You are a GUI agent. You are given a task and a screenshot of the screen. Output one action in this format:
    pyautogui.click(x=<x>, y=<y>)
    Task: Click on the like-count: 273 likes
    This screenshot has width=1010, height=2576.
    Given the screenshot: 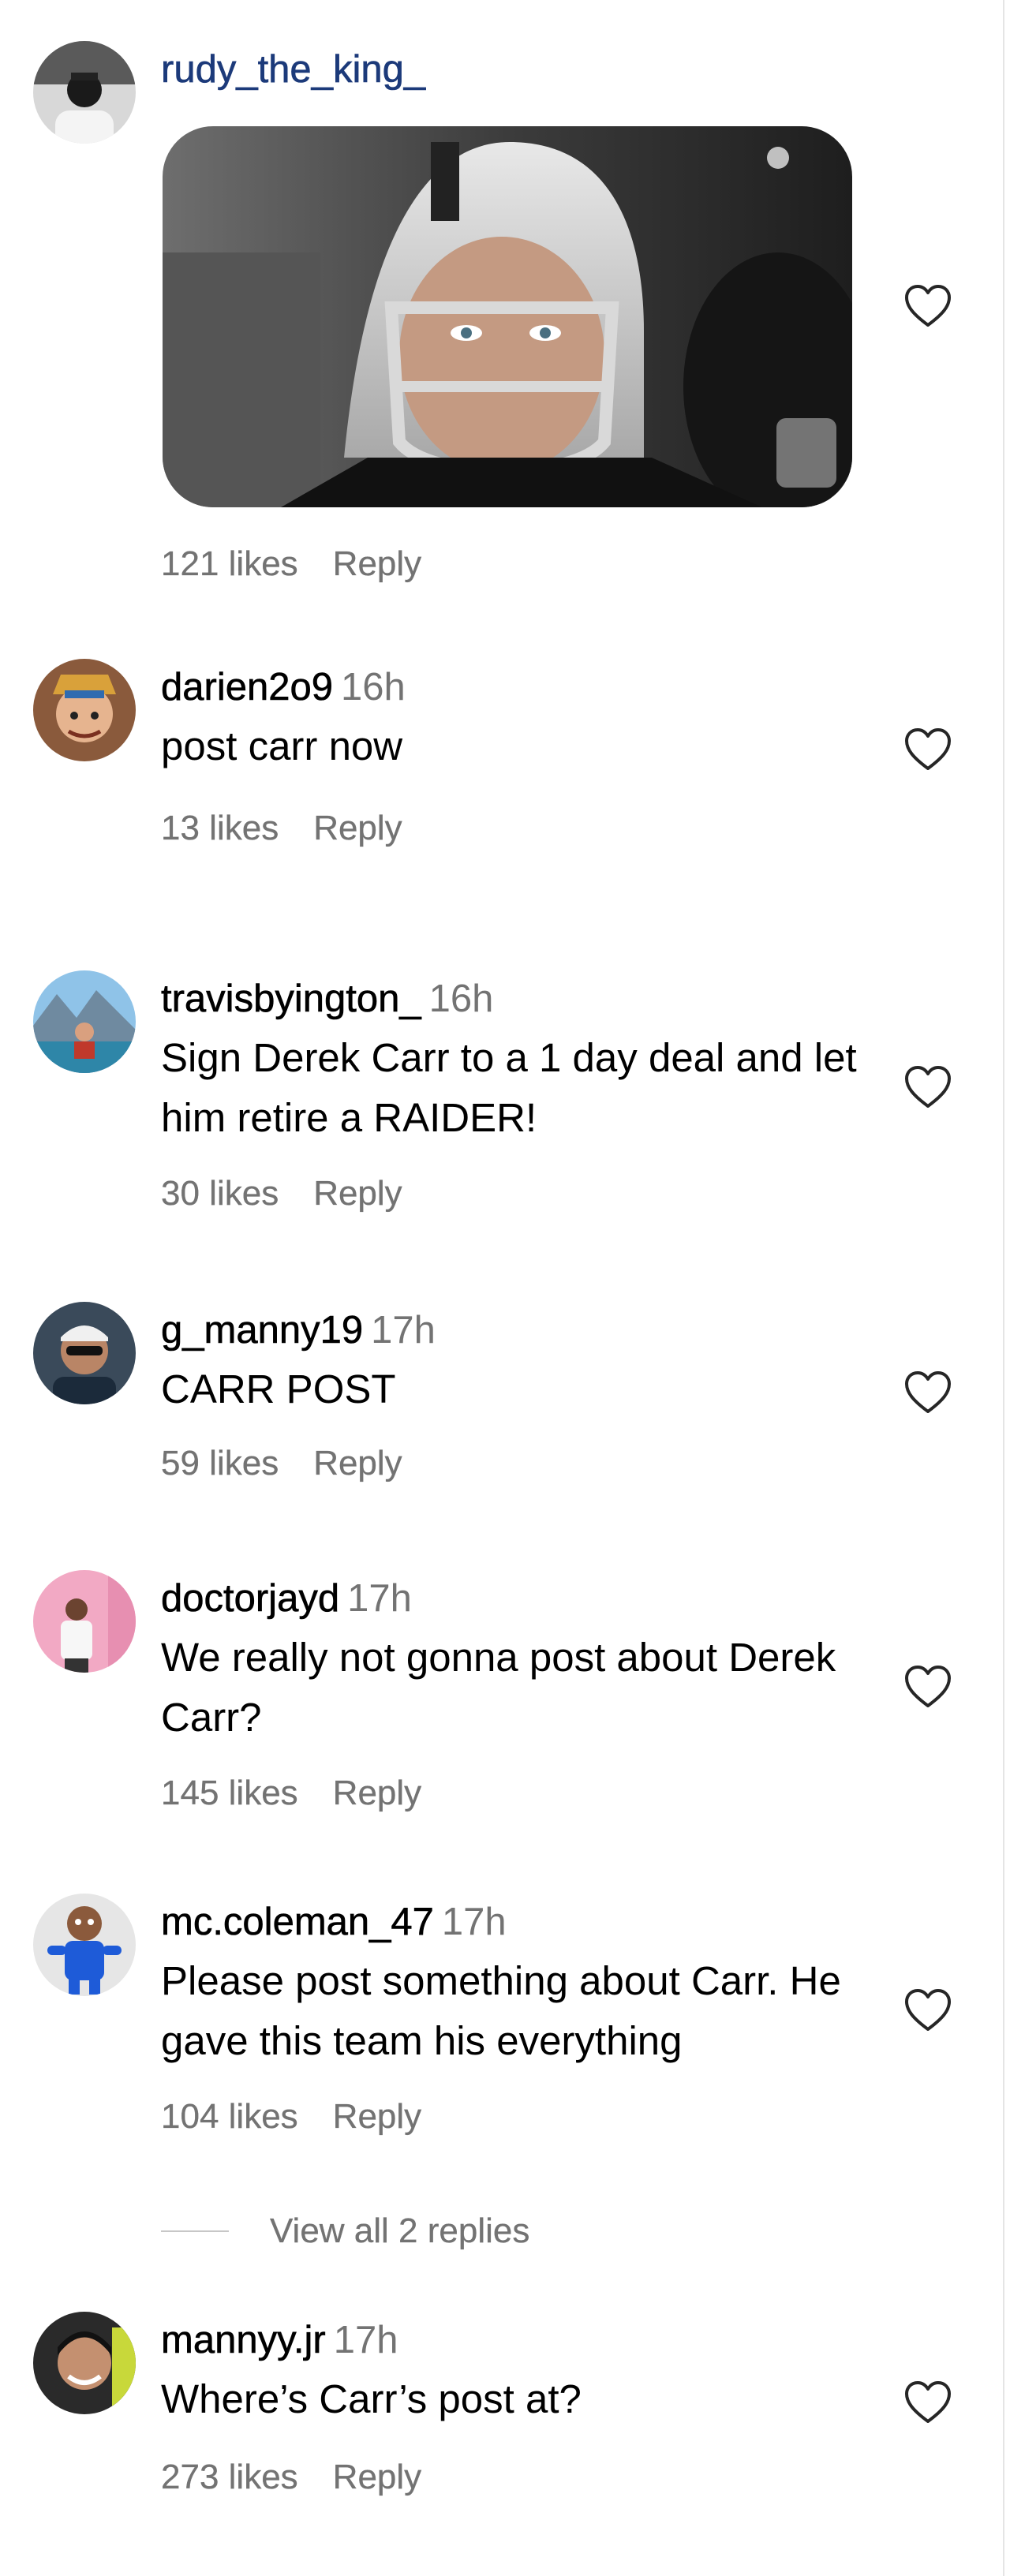 What is the action you would take?
    pyautogui.click(x=230, y=2477)
    